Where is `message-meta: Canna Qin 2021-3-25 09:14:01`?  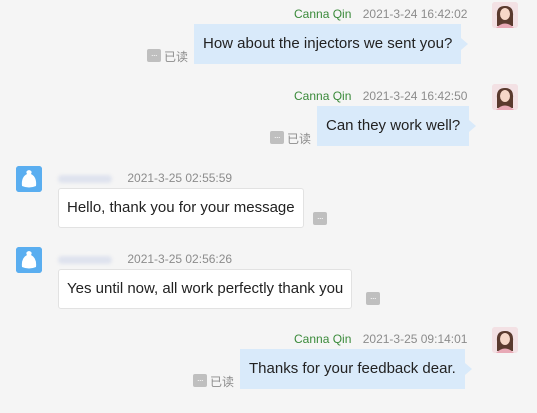 message-meta: Canna Qin 2021-3-25 09:14:01 is located at coordinates (380, 339).